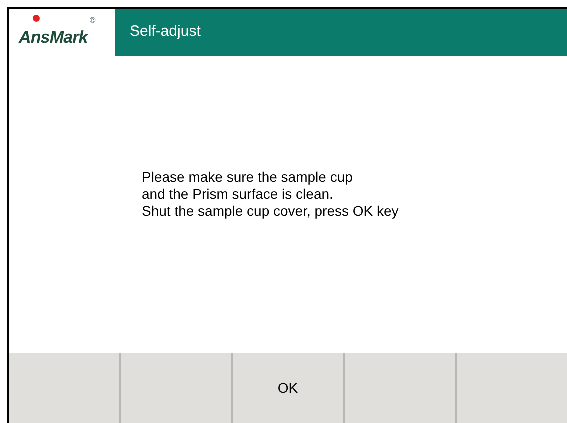 Image resolution: width=567 pixels, height=423 pixels. Describe the element at coordinates (288, 388) in the screenshot. I see `ok-button: OK` at that location.